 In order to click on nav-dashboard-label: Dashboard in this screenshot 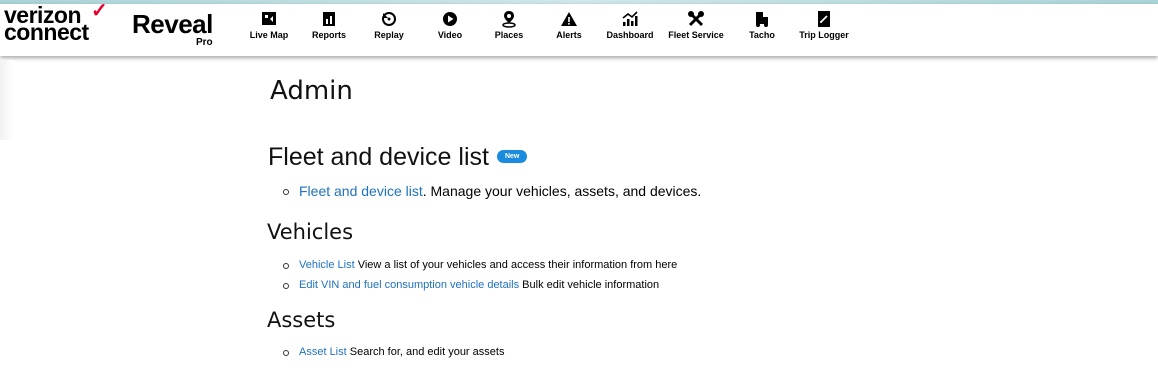, I will do `click(630, 35)`.